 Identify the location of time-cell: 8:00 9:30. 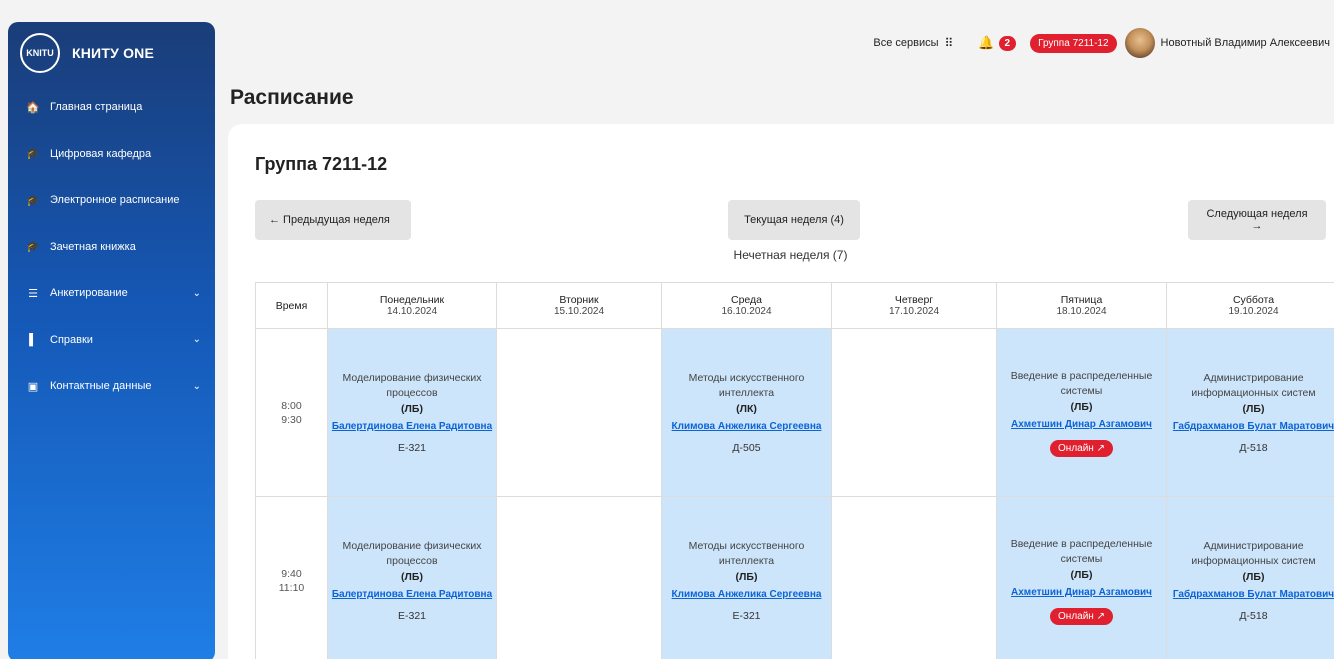
(291, 412).